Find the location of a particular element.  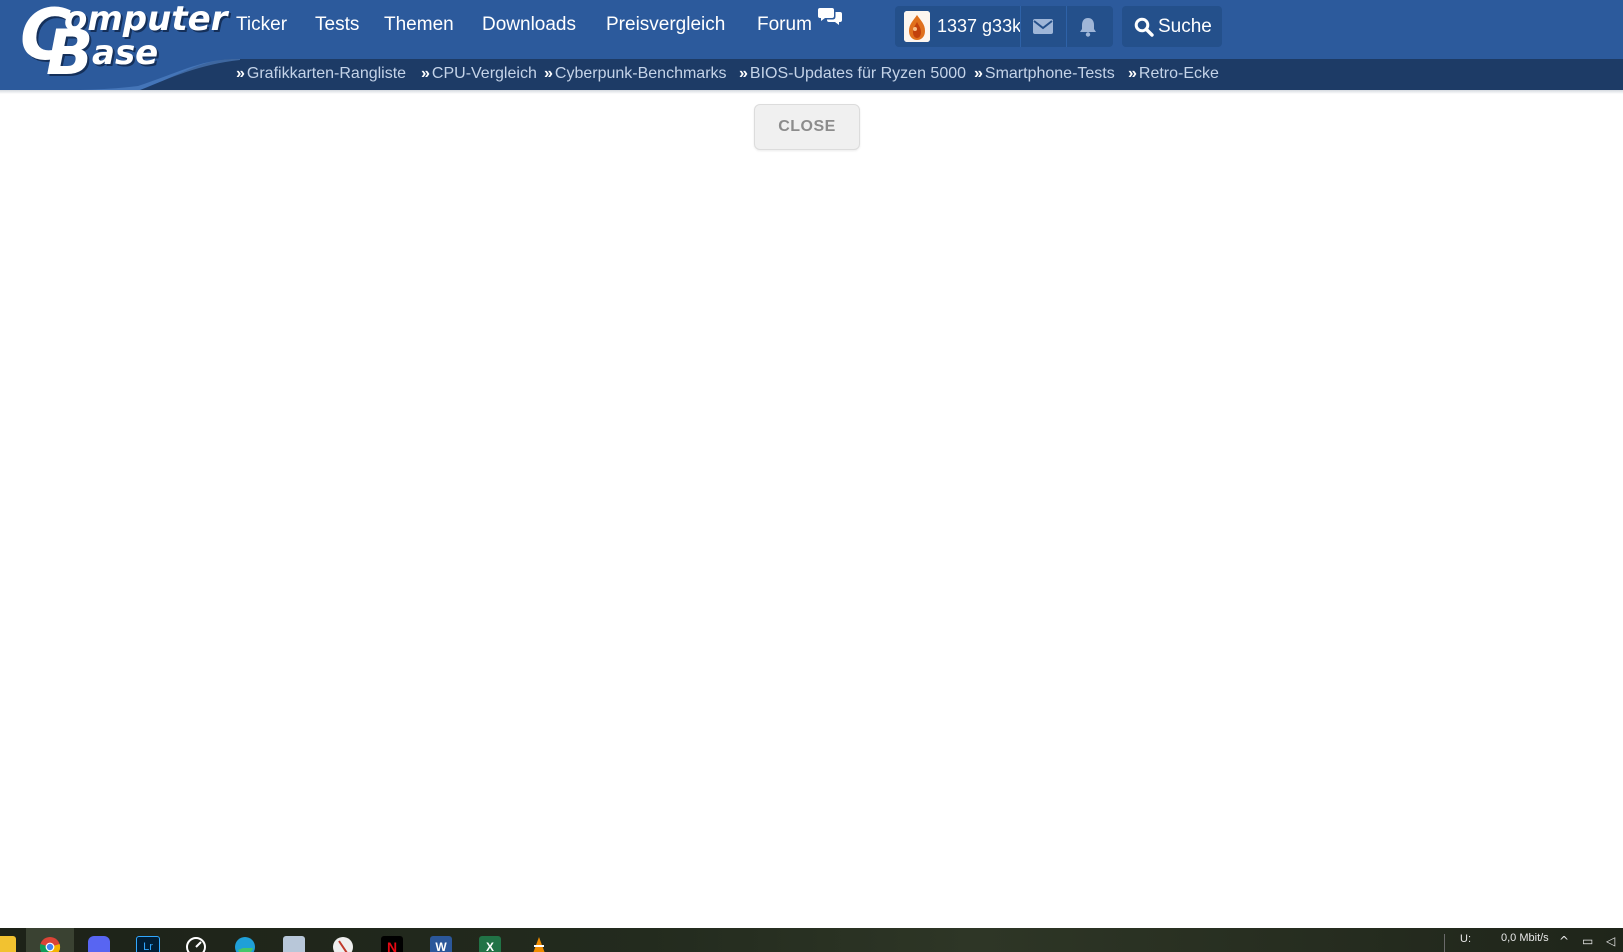

quick-link-retro-ecke: » Retro-Ecke is located at coordinates (1173, 74).